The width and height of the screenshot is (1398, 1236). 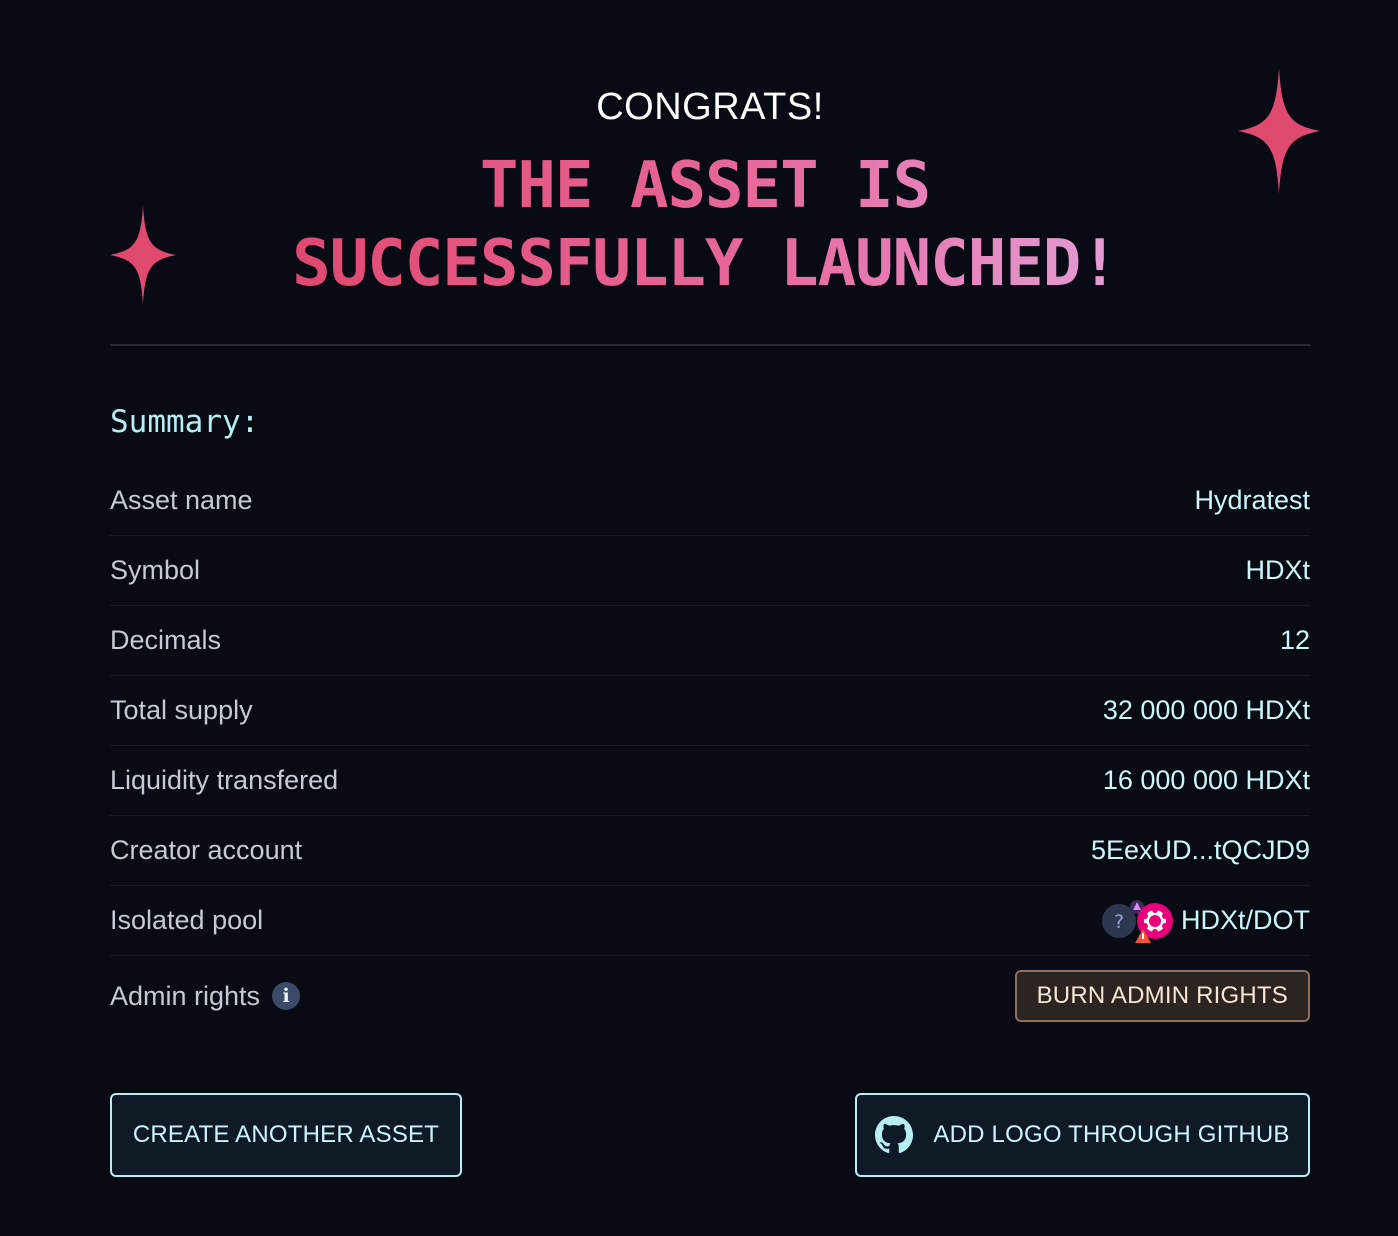 What do you see at coordinates (1200, 850) in the screenshot?
I see `creator-account-link: 5EexUD...tQCJD9` at bounding box center [1200, 850].